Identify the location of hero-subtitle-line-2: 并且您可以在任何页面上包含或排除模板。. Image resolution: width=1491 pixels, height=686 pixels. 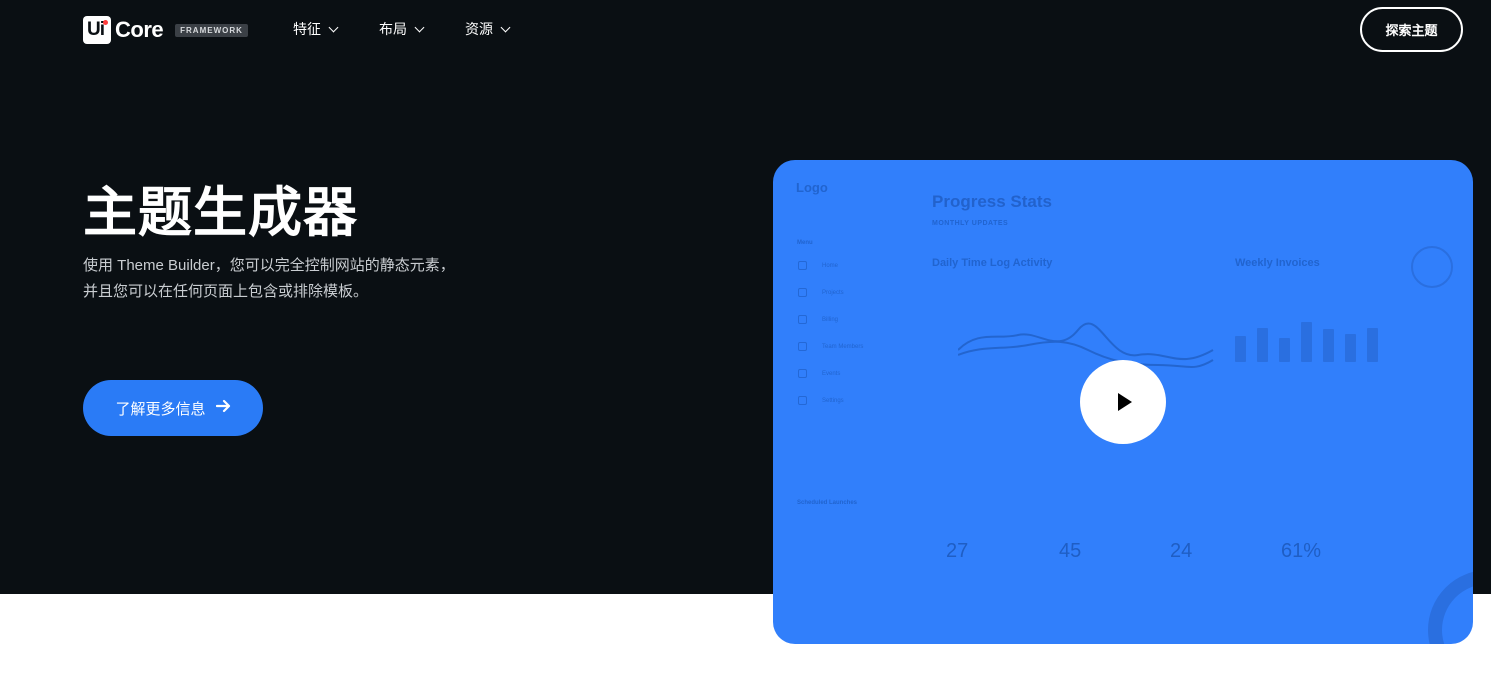
(226, 291).